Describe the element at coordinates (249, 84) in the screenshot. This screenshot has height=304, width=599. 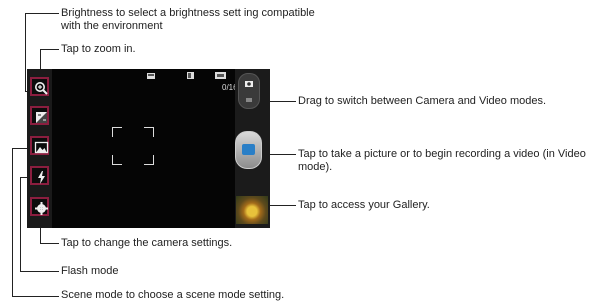
I see `camera-mode-icon` at that location.